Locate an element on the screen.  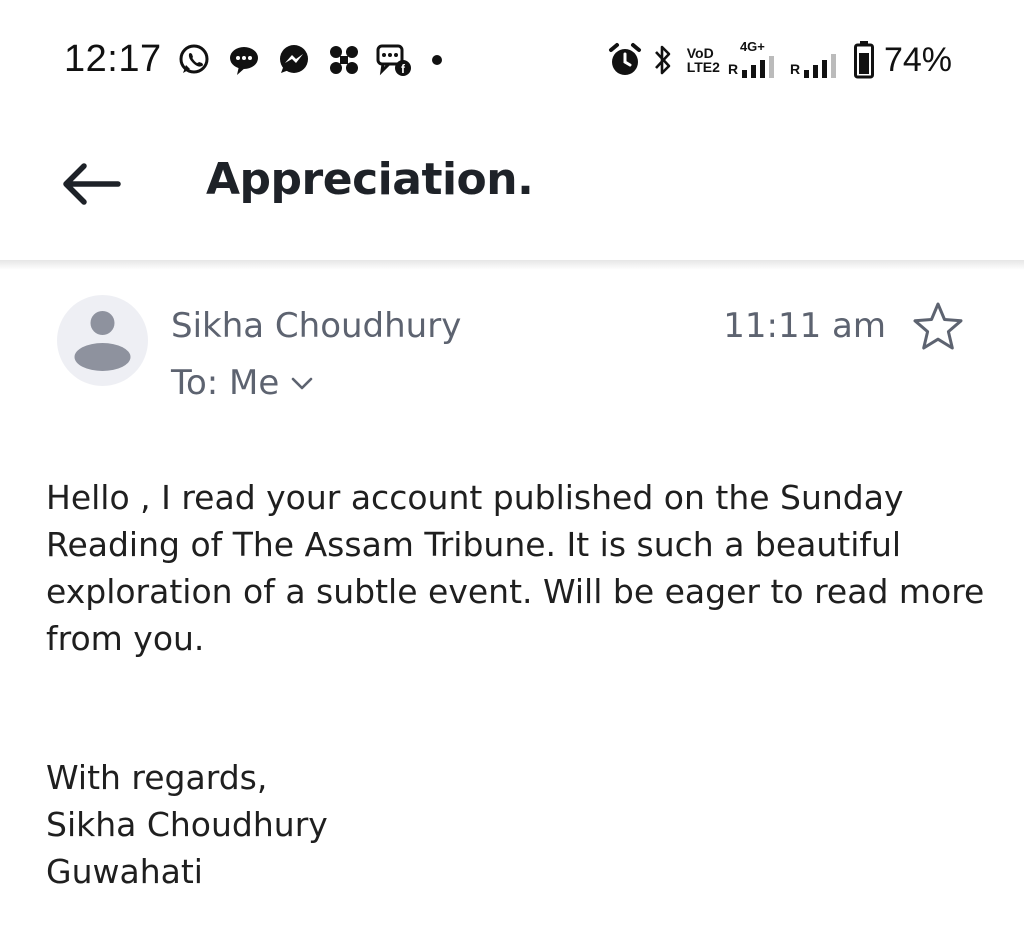
signal-sim2-icon: R is located at coordinates (816, 60).